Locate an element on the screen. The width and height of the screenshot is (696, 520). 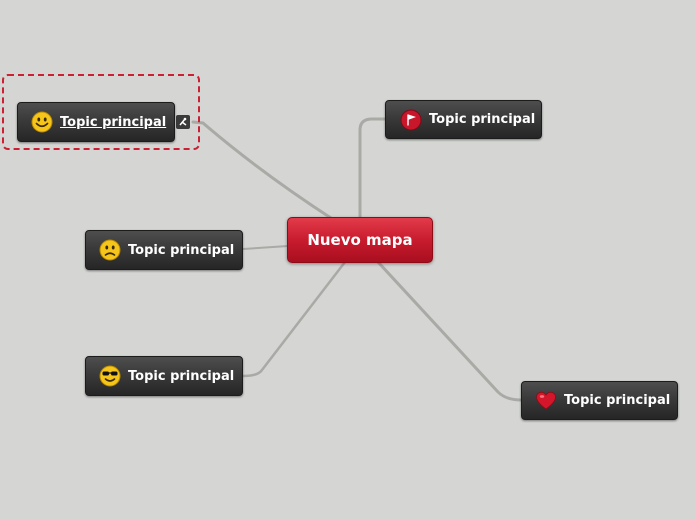
topic-node-2: Topic principal is located at coordinates (463, 119).